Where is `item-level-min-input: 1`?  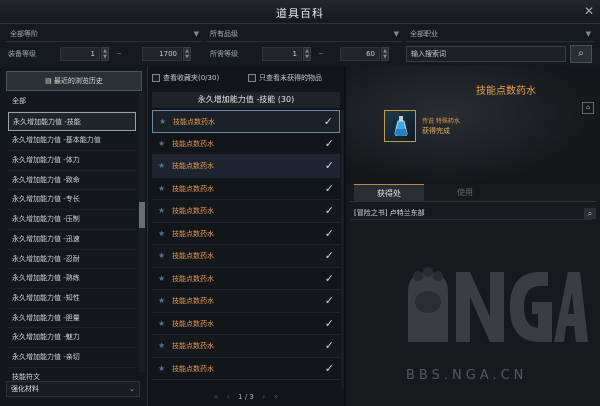
item-level-min-input: 1 is located at coordinates (282, 54).